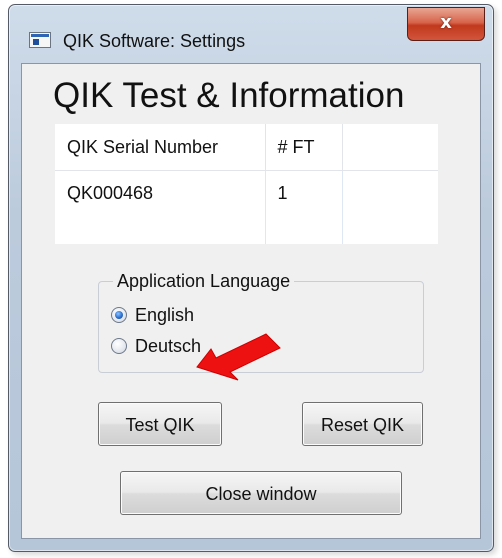 This screenshot has height=558, width=502. I want to click on radio-english-label: English, so click(165, 314).